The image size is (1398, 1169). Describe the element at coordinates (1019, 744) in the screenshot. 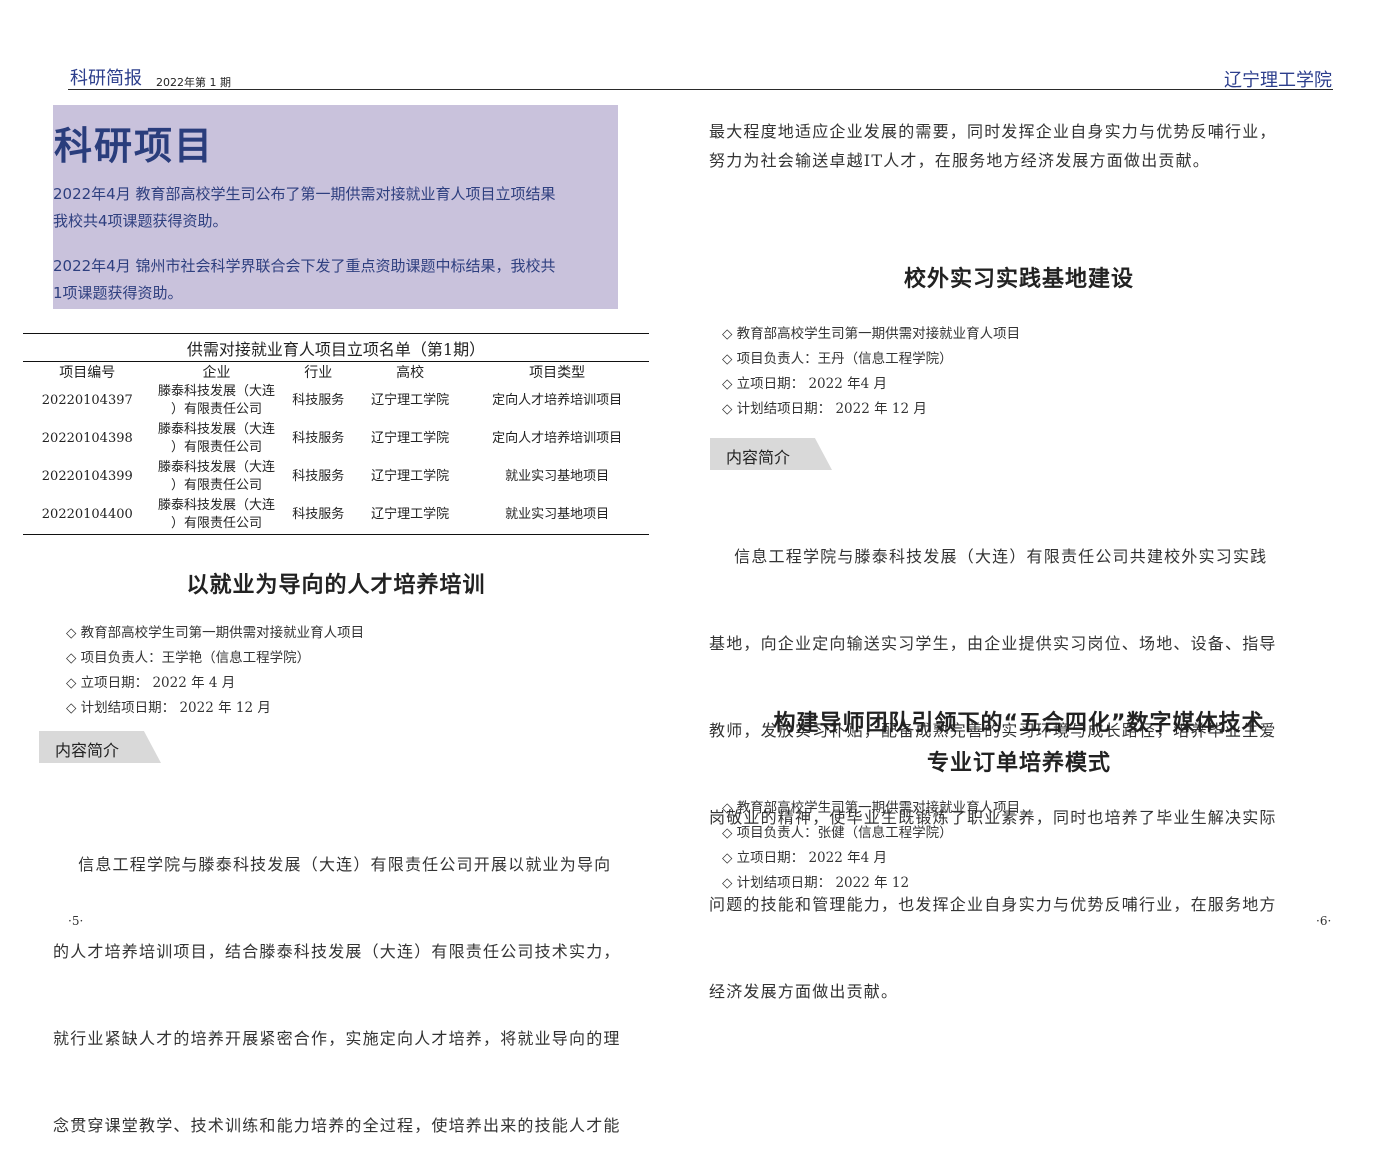

I see `section3-title: 构建导师团队引领下的“五合四化”数字媒体技术 专业订单培养模式` at that location.